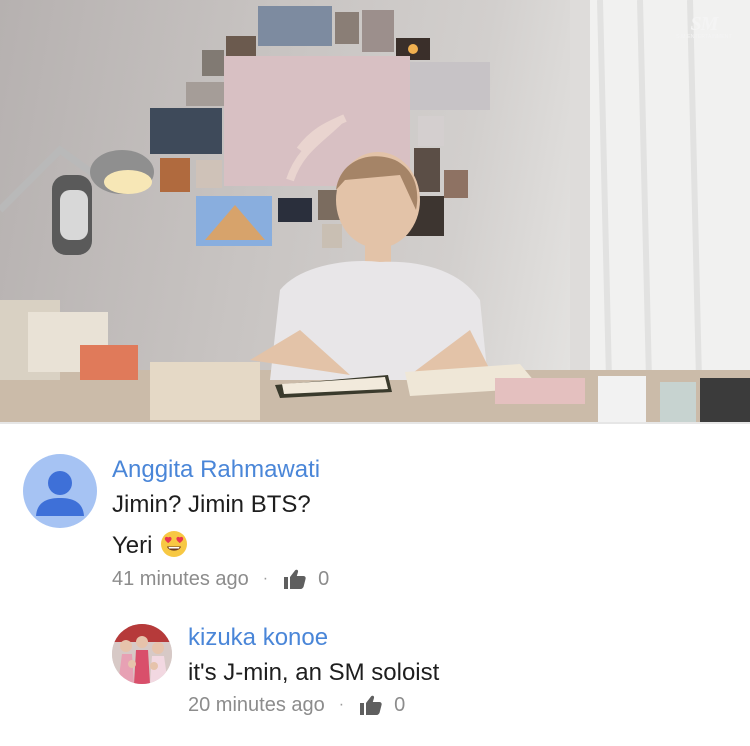  Describe the element at coordinates (132, 545) in the screenshot. I see `comment-text-line-2-label: Yeri` at that location.